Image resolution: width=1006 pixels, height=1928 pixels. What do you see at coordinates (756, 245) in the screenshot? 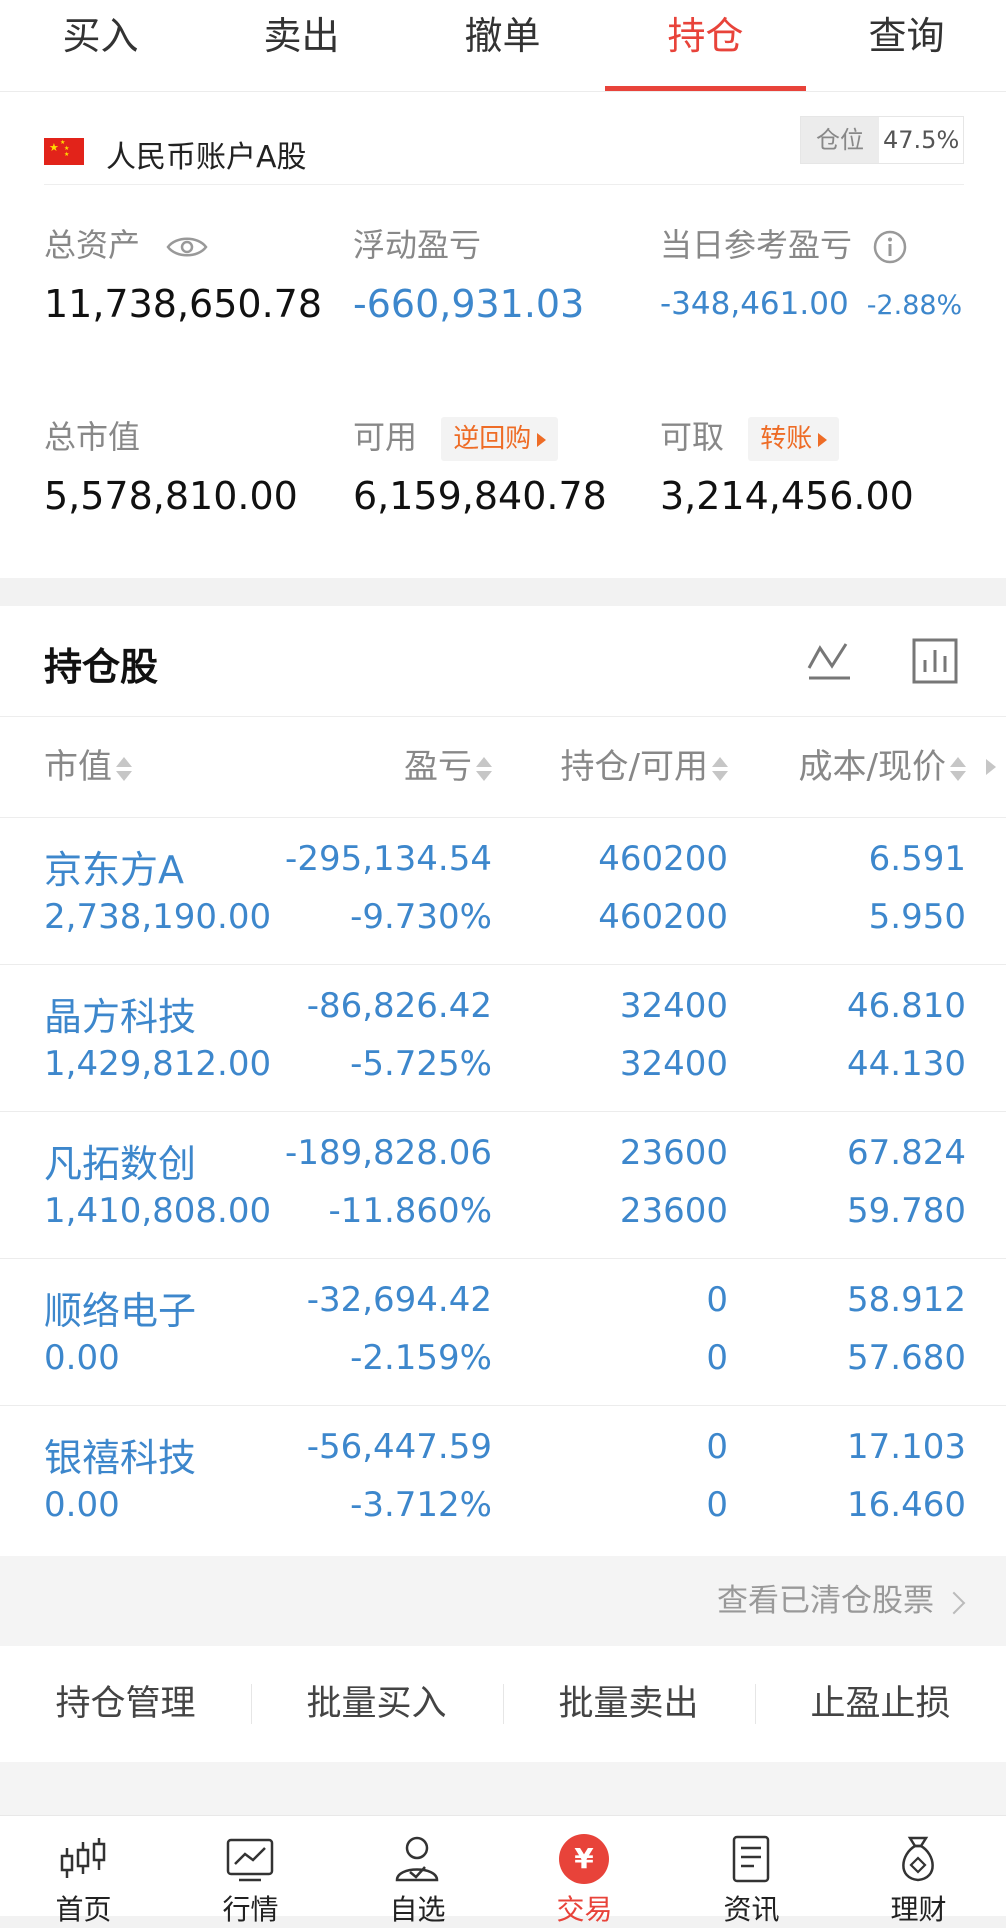
I see `daily-pl-label: 当日参考盈亏` at bounding box center [756, 245].